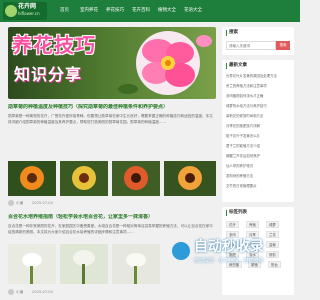 The height and width of the screenshot is (300, 320). I want to click on nav-item-plants: 植物大全, so click(167, 11).